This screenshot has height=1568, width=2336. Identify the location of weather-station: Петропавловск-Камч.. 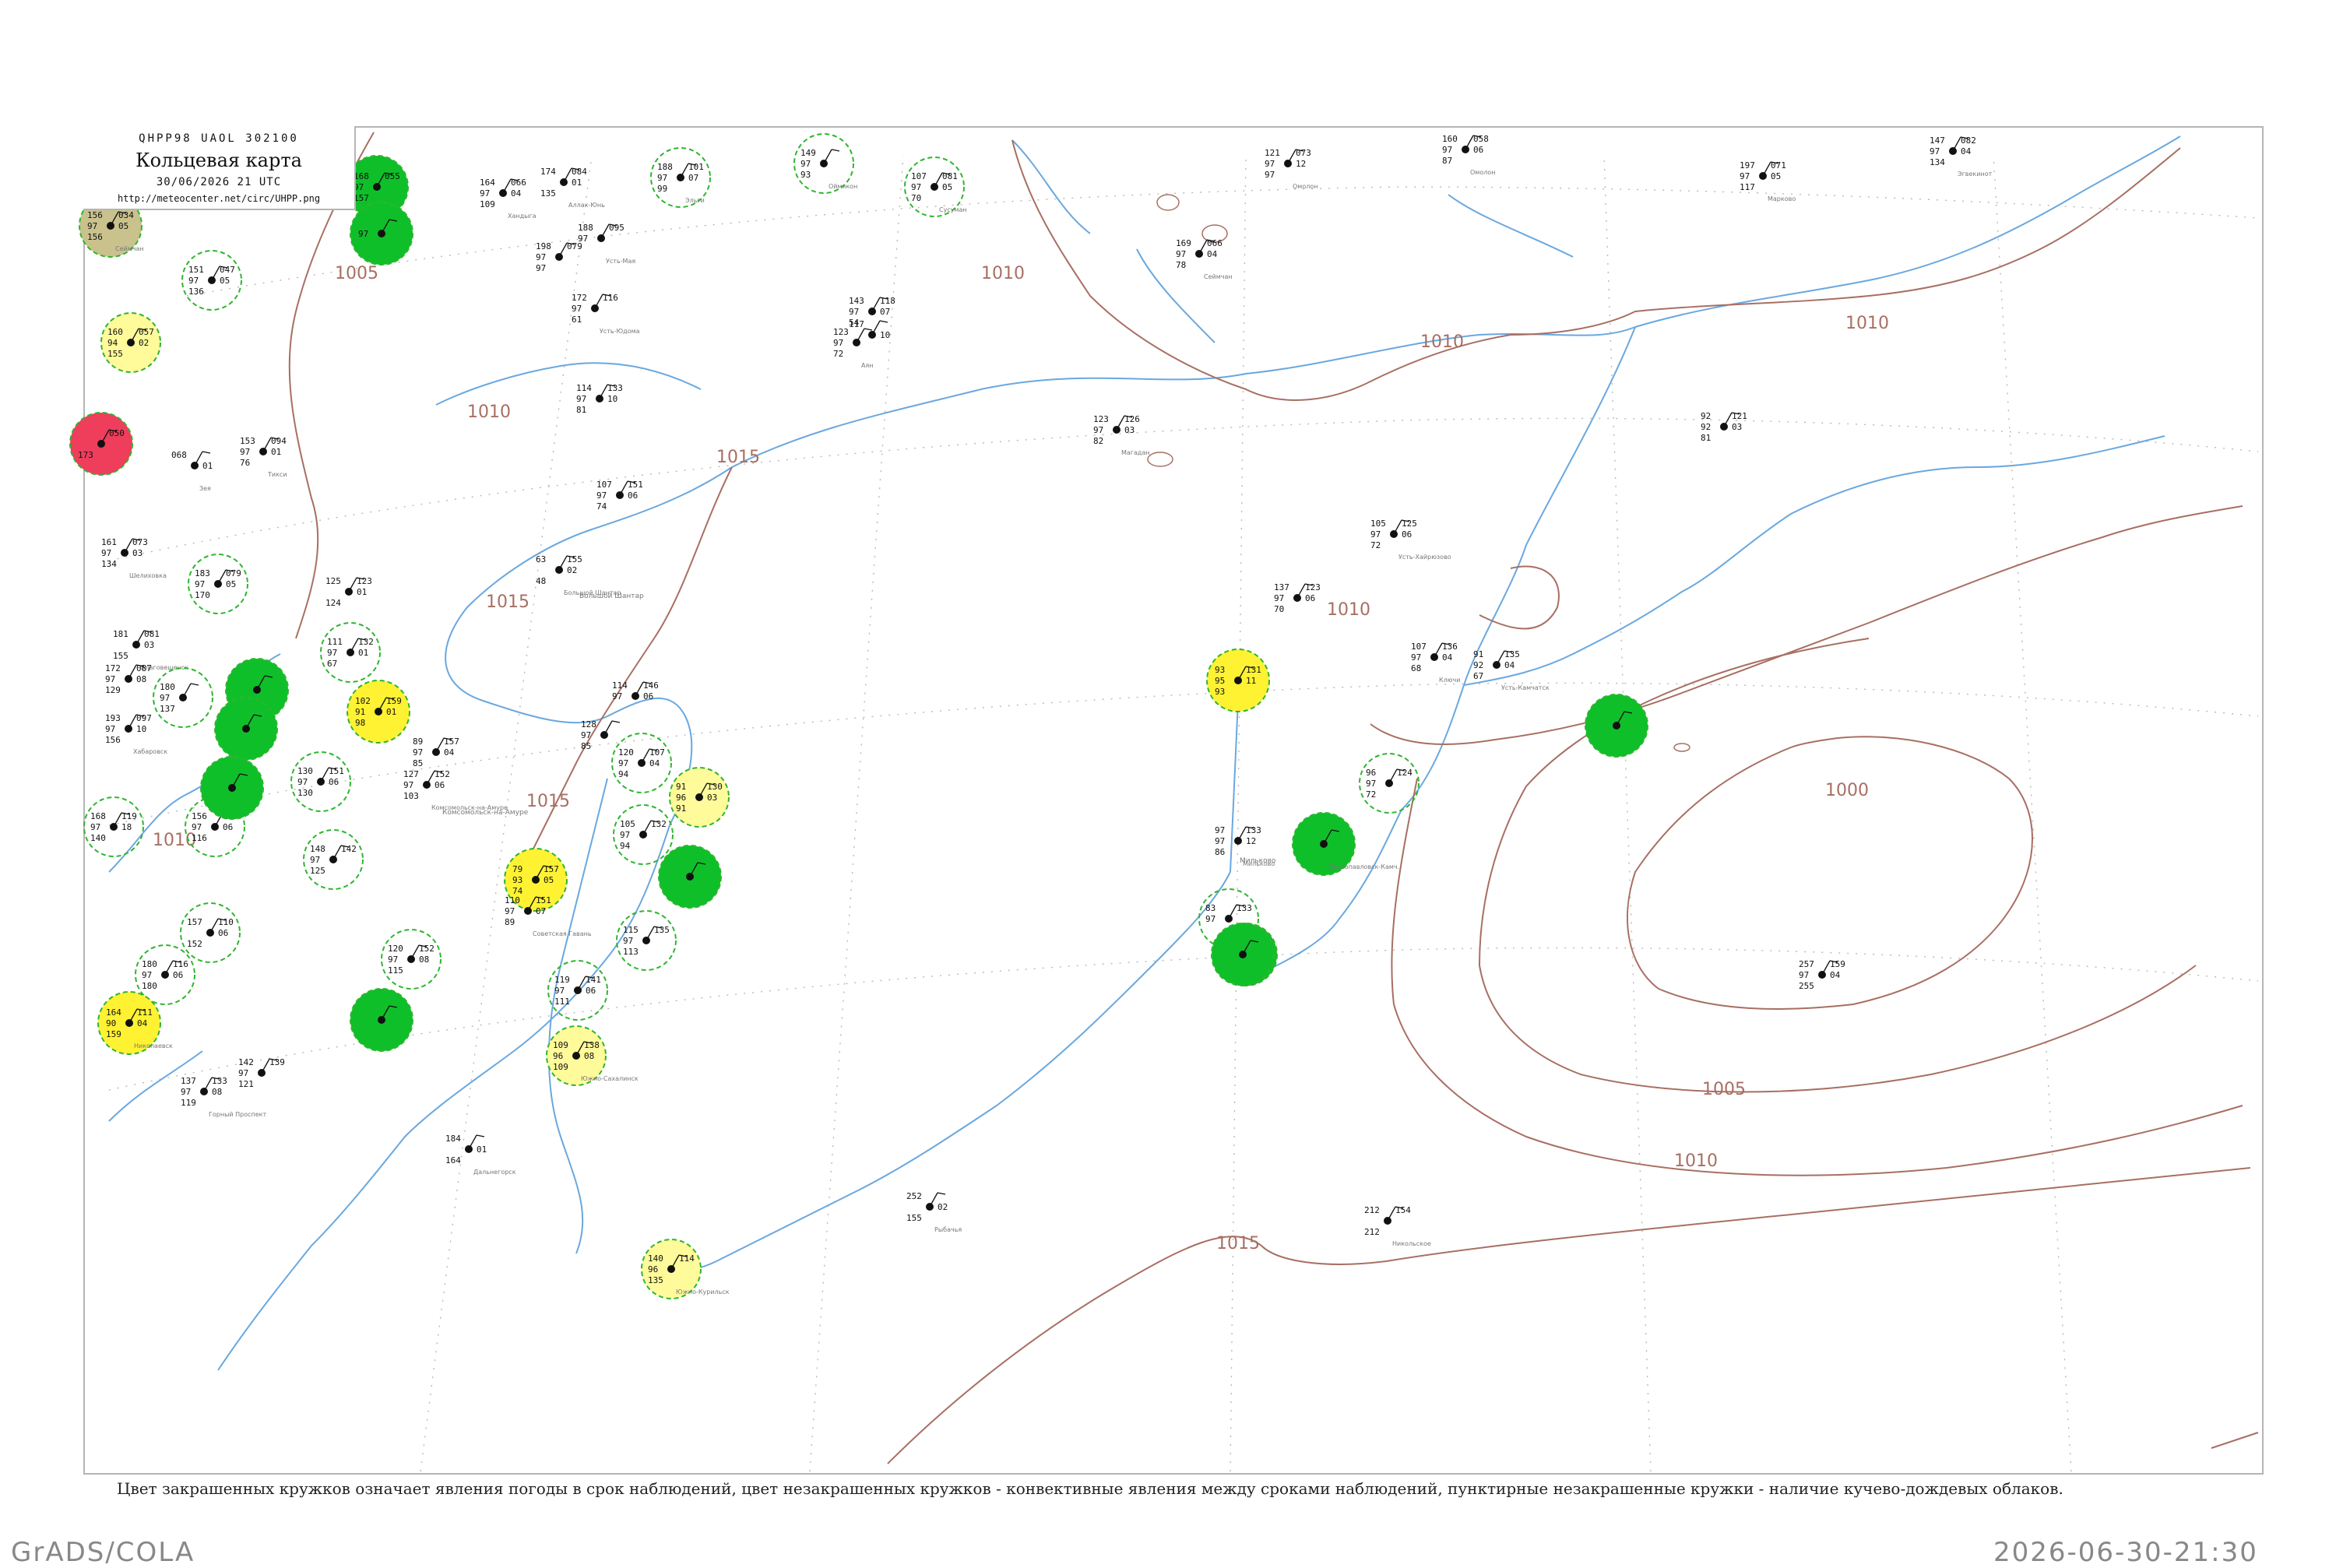
(1345, 844).